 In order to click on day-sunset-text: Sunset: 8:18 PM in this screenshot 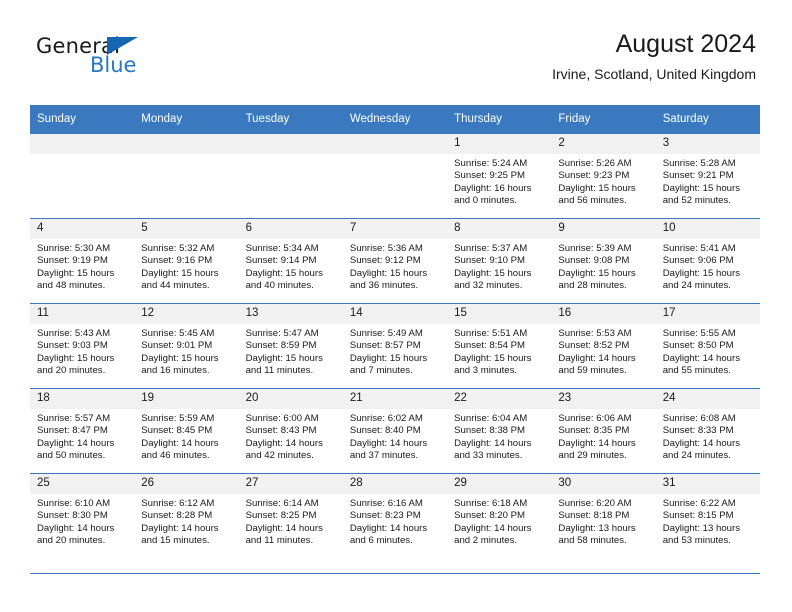, I will do `click(594, 516)`.